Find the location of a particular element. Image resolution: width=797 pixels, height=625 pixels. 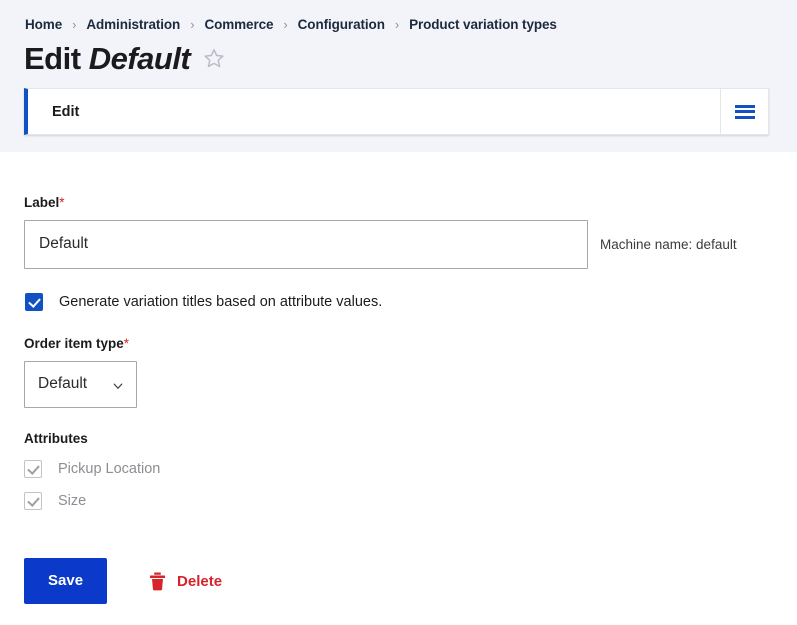

breadcrumb-item-product-variation-types: Product variation types is located at coordinates (483, 24).